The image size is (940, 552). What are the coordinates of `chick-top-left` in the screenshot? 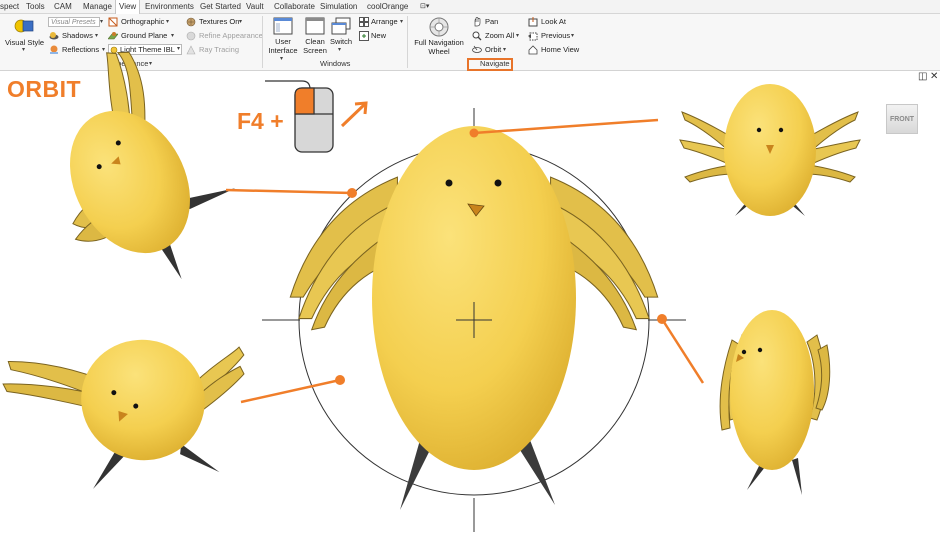 It's located at (153, 165).